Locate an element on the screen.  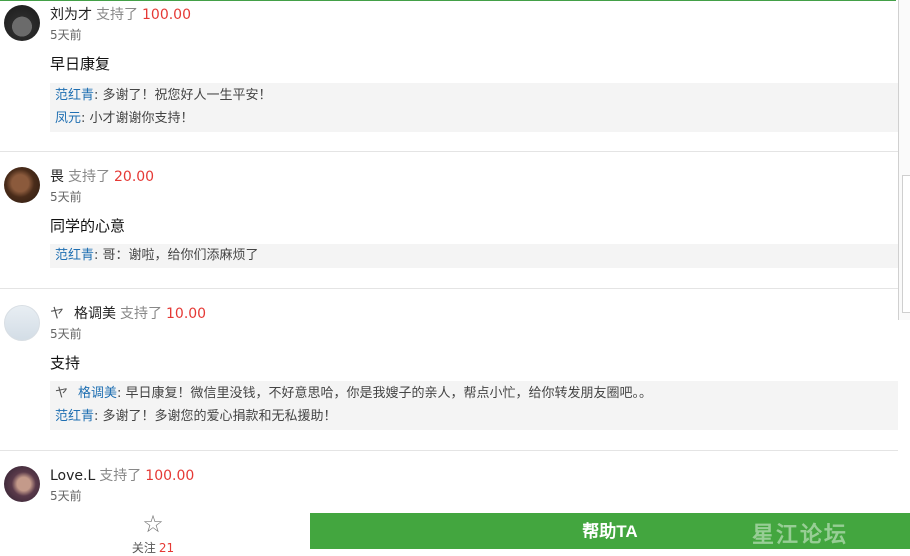
reply-item: 范红青: 多谢了！多谢您的爱心捐款和无私援助！ is located at coordinates (474, 416).